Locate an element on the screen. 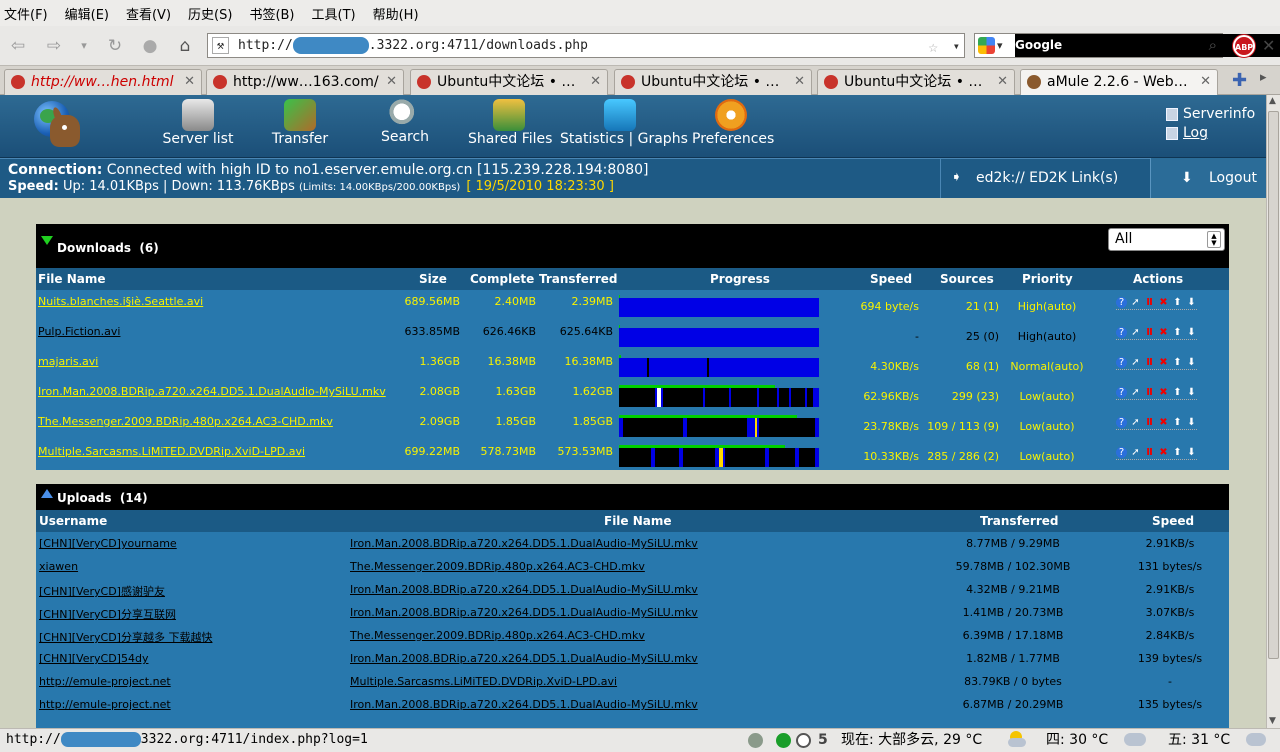 The height and width of the screenshot is (752, 1280). upload-username: [CHN][VeryCD]54dy is located at coordinates (93, 658).